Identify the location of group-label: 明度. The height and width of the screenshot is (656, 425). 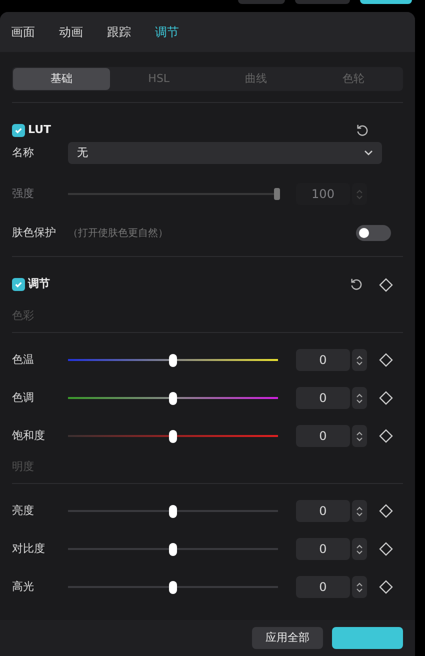
(23, 466).